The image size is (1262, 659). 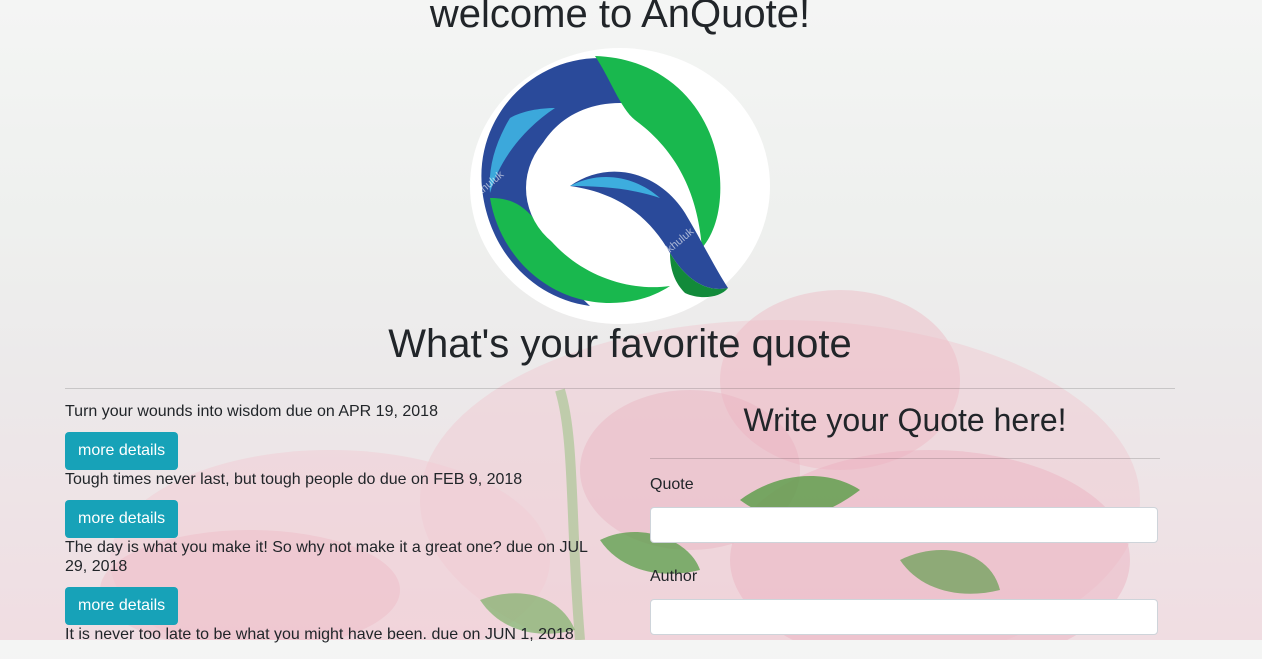 I want to click on quote-label: Quote, so click(x=672, y=484).